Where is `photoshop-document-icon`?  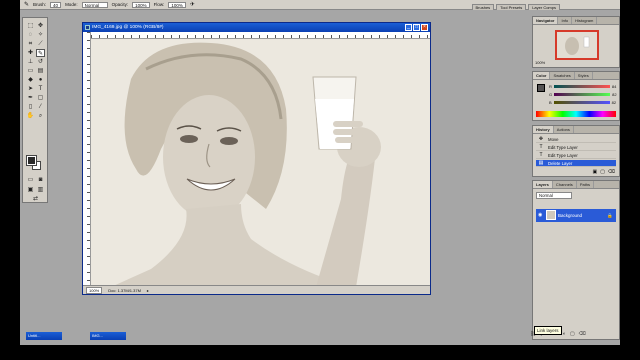
photoshop-document-icon is located at coordinates (87, 27).